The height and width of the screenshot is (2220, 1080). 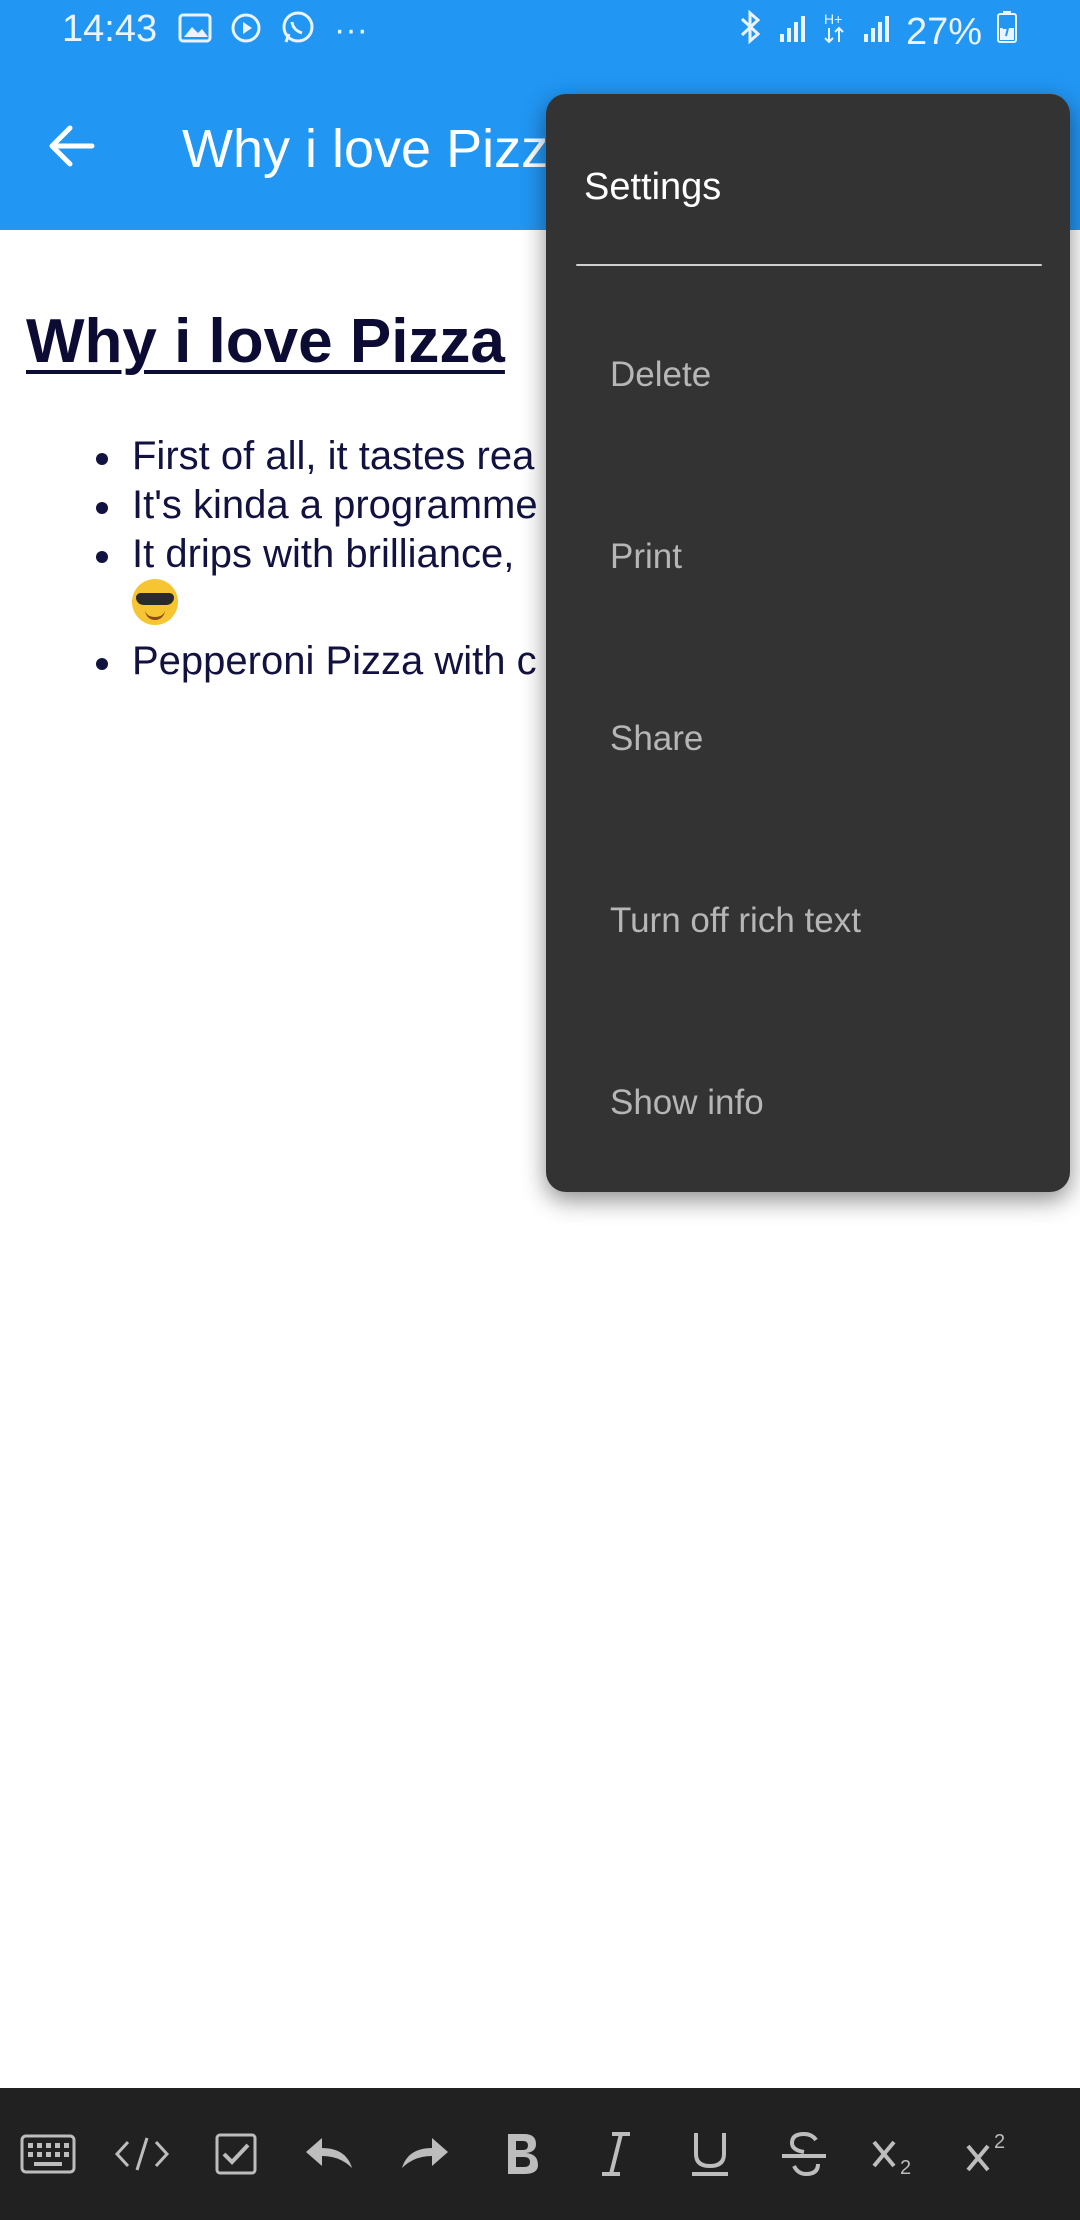 I want to click on superscript-button: 2, so click(x=992, y=2154).